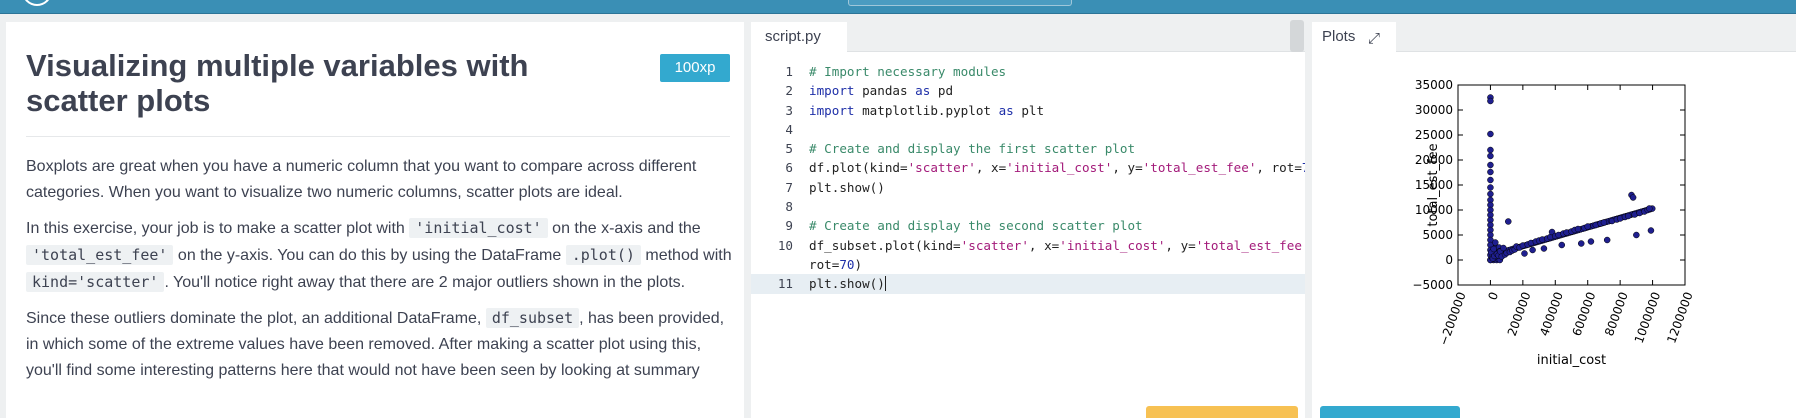  I want to click on code-text: plt.show(), so click(847, 187).